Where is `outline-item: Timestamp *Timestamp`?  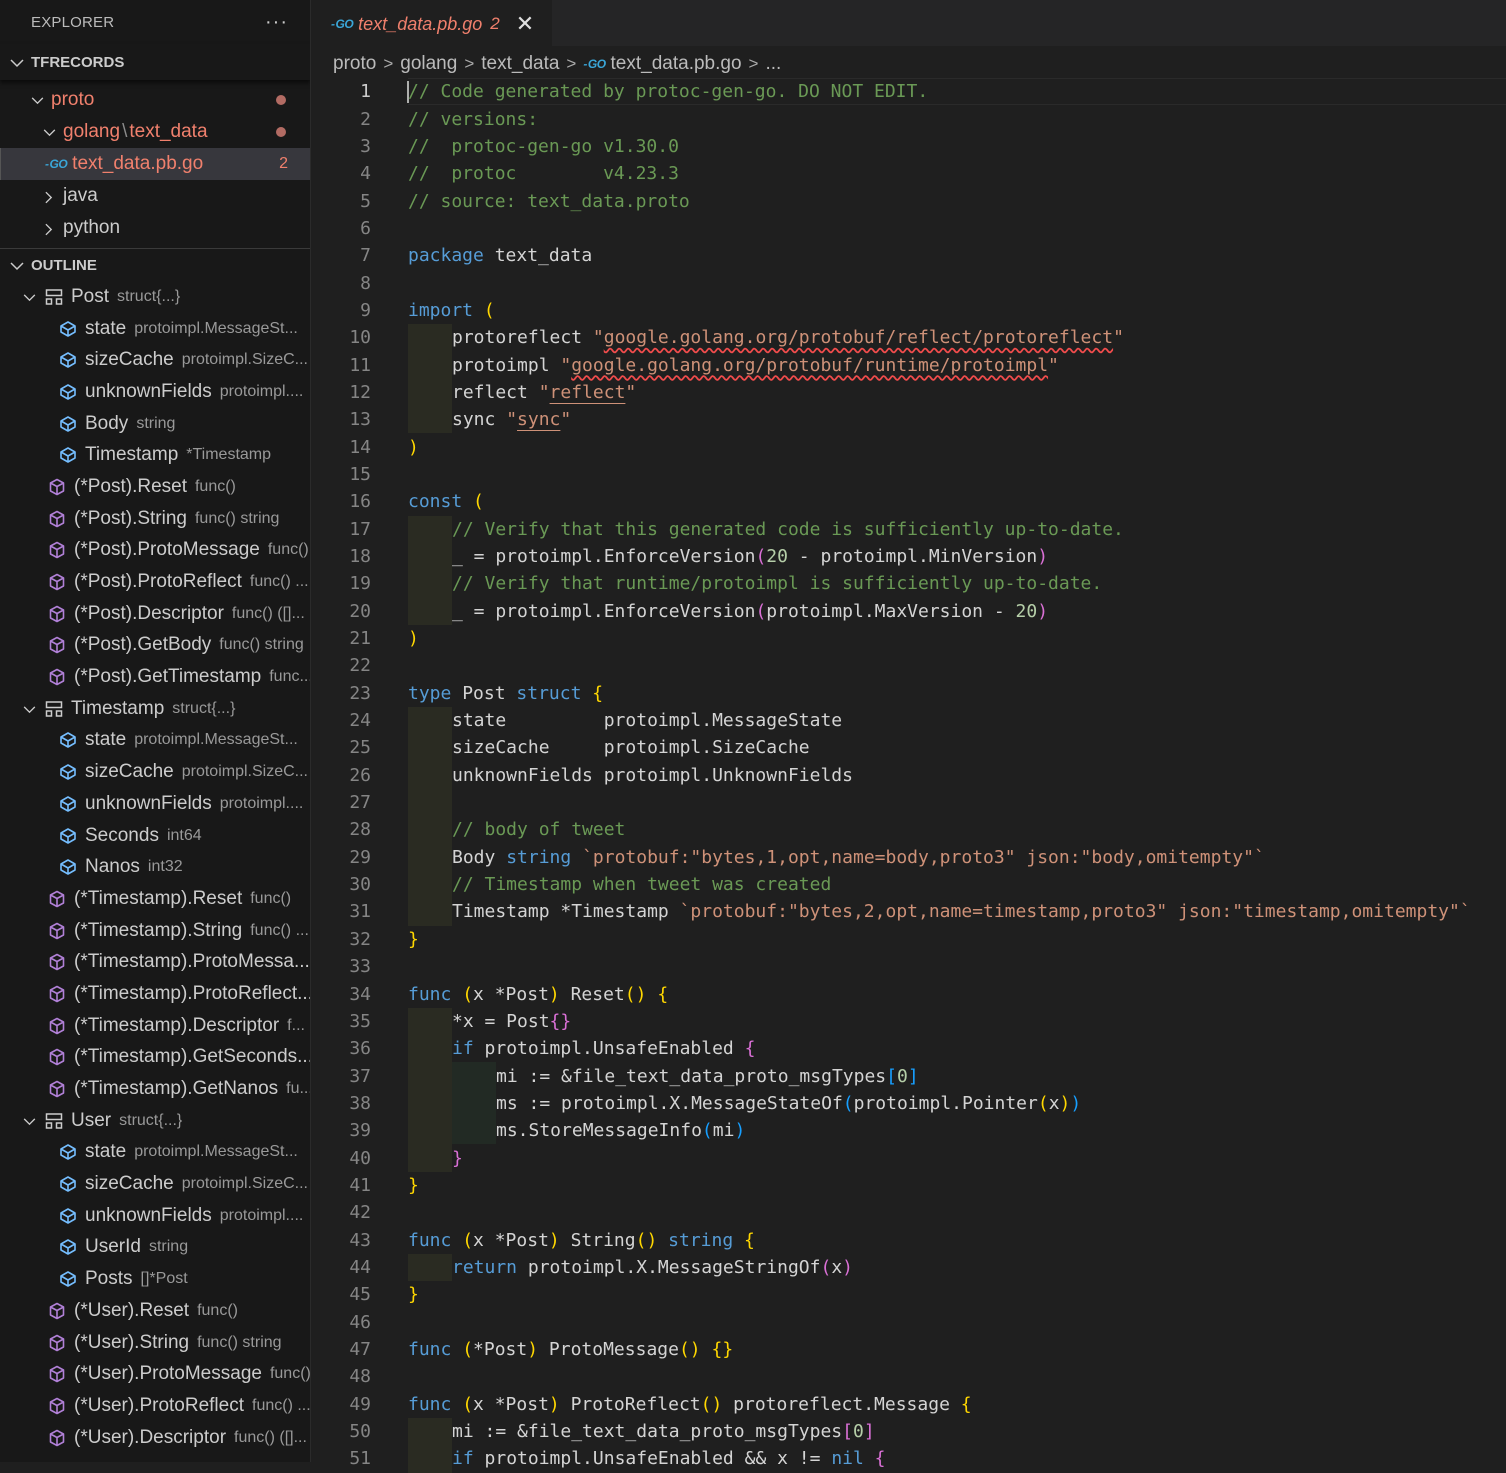
outline-item: Timestamp *Timestamp is located at coordinates (155, 455).